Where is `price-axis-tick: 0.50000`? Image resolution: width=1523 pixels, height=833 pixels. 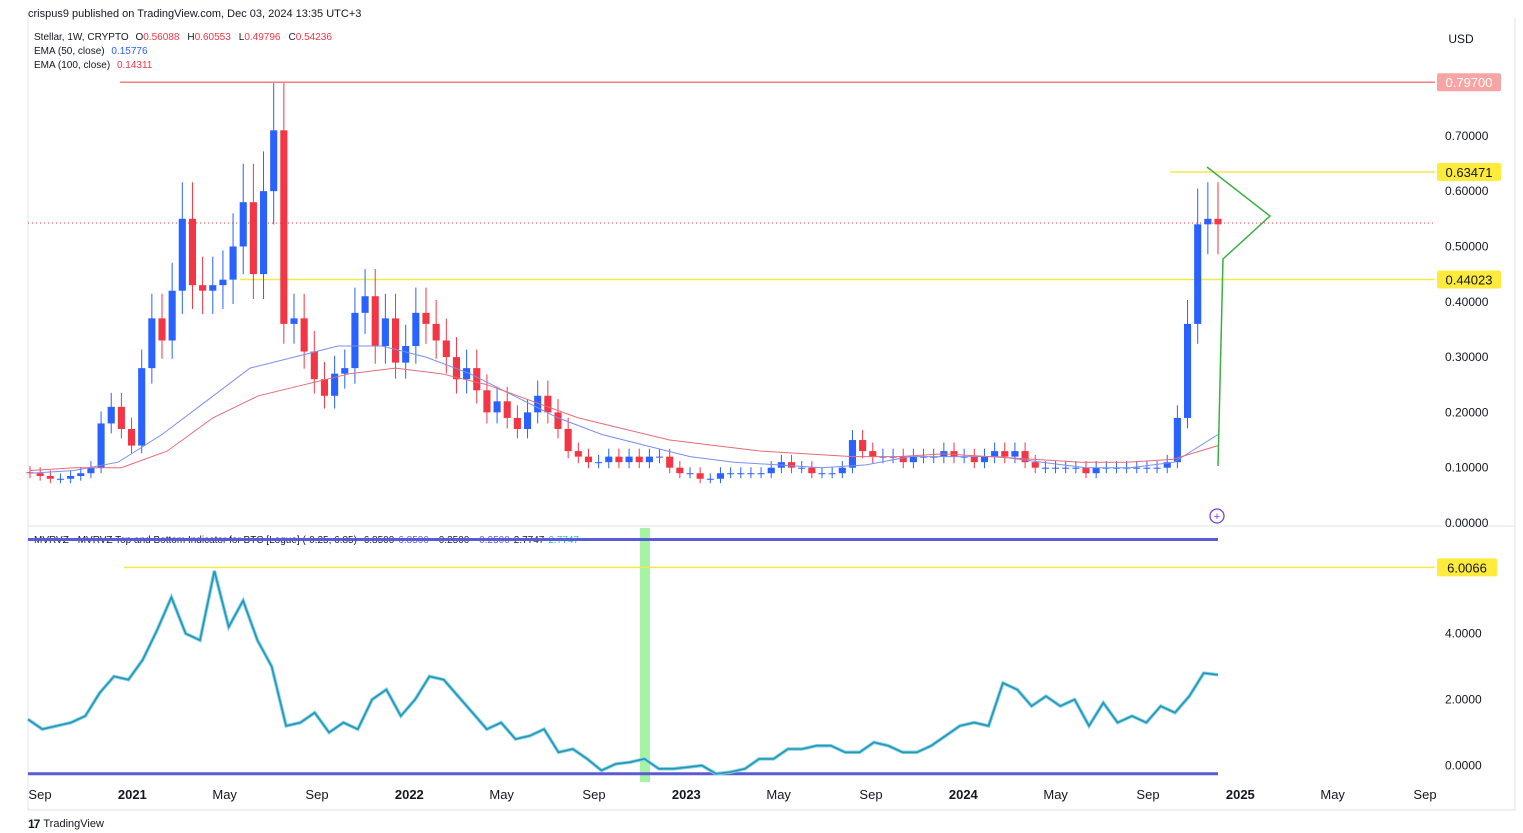
price-axis-tick: 0.50000 is located at coordinates (1467, 246).